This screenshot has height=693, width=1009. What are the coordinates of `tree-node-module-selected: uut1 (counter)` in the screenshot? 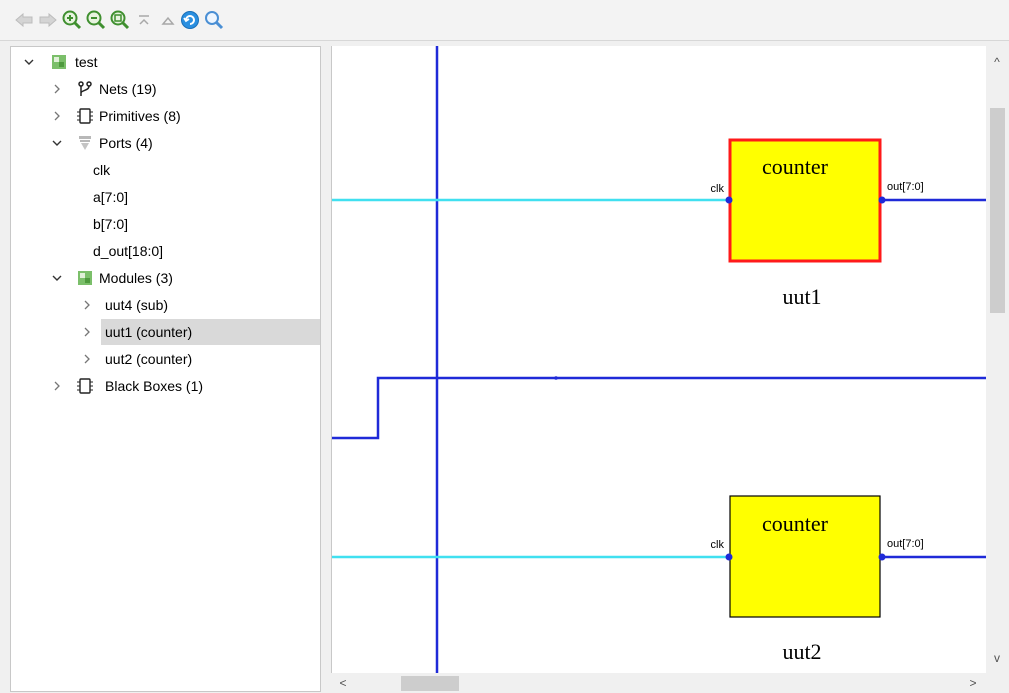 It's located at (165, 332).